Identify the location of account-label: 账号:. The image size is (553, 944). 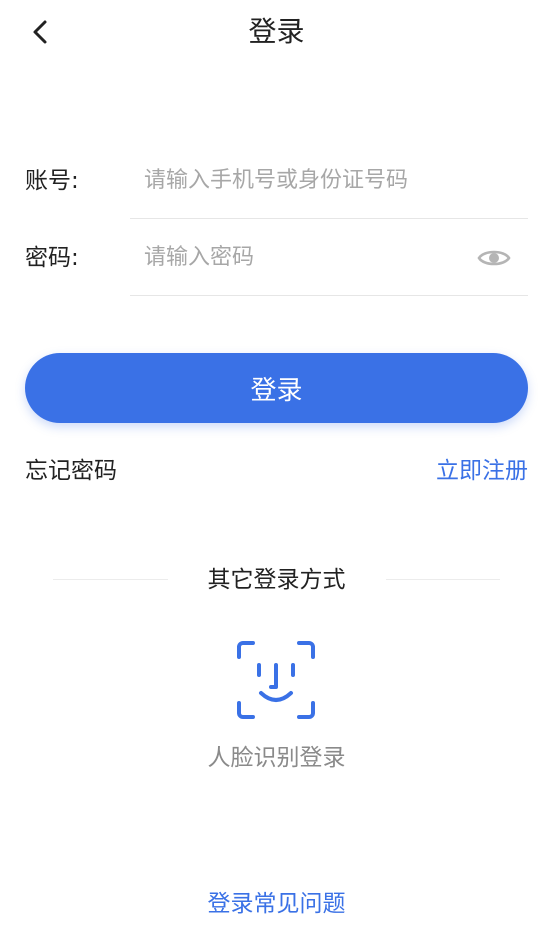
(52, 181).